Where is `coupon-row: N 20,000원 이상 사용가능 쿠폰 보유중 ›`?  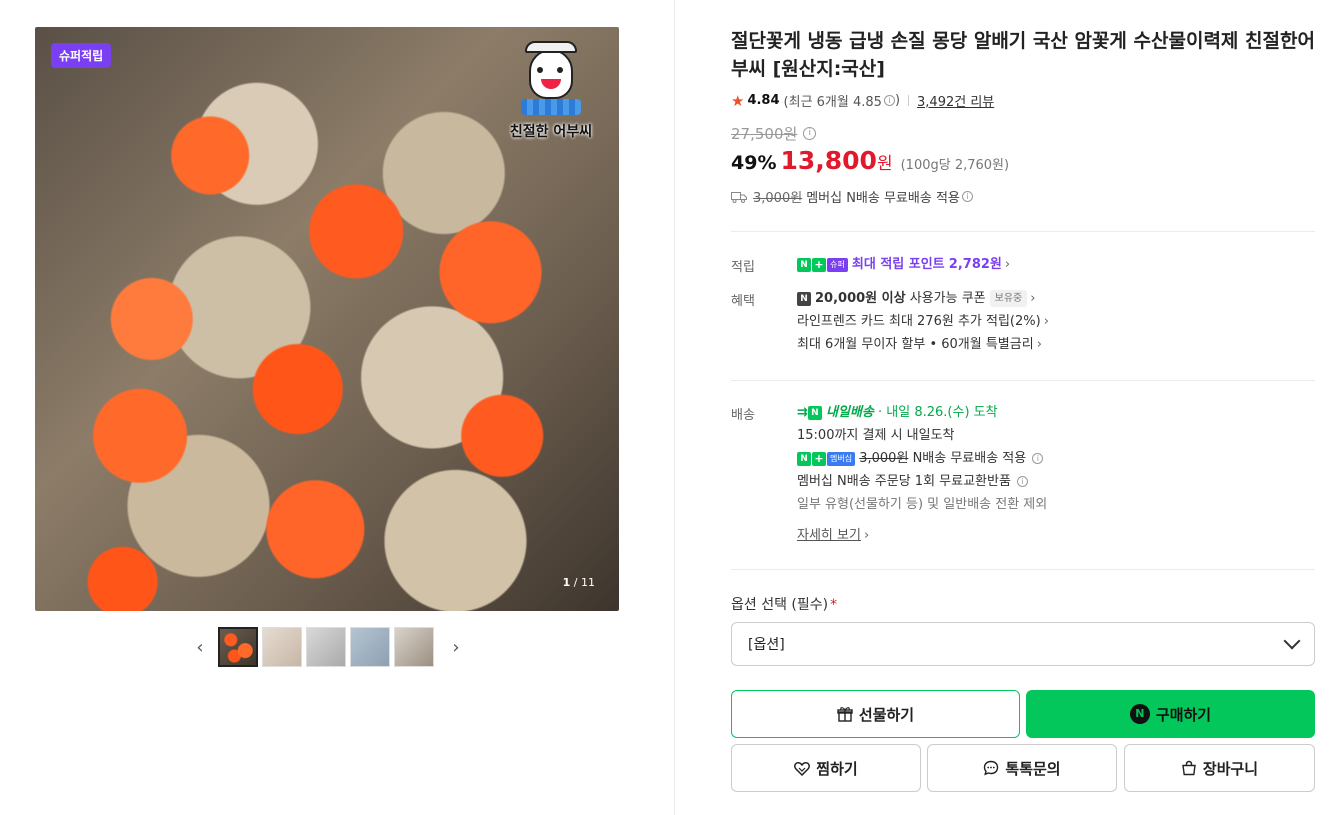
coupon-row: N 20,000원 이상 사용가능 쿠폰 보유중 › is located at coordinates (923, 298).